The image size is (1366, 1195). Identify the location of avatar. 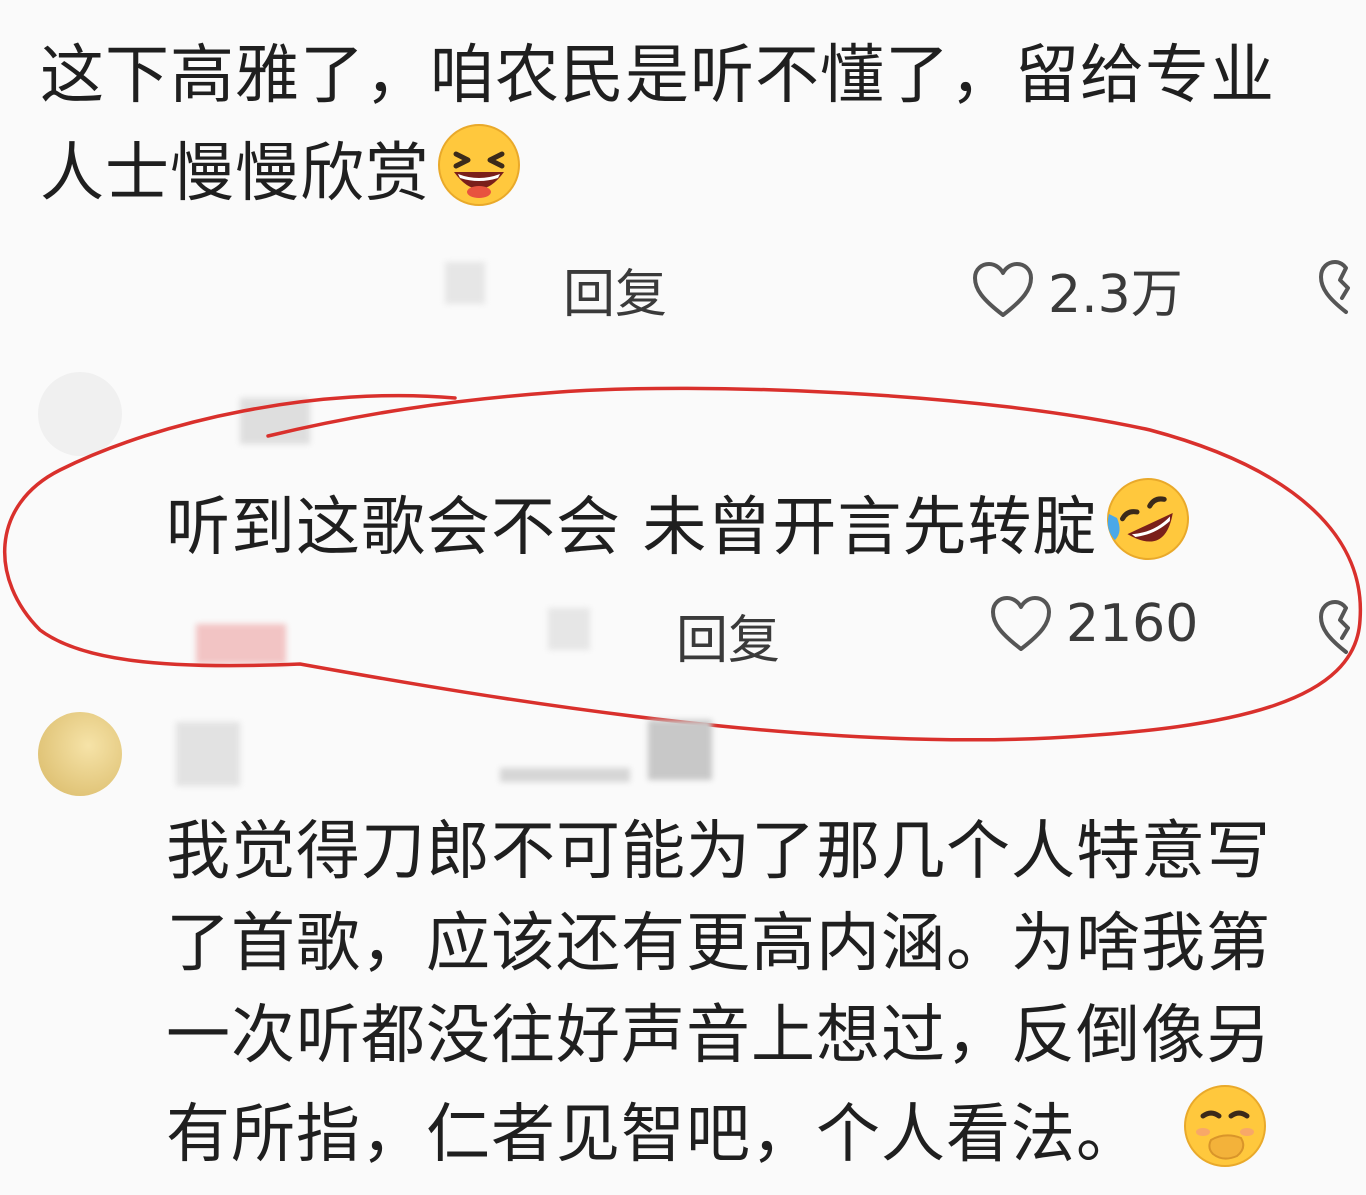
(80, 754).